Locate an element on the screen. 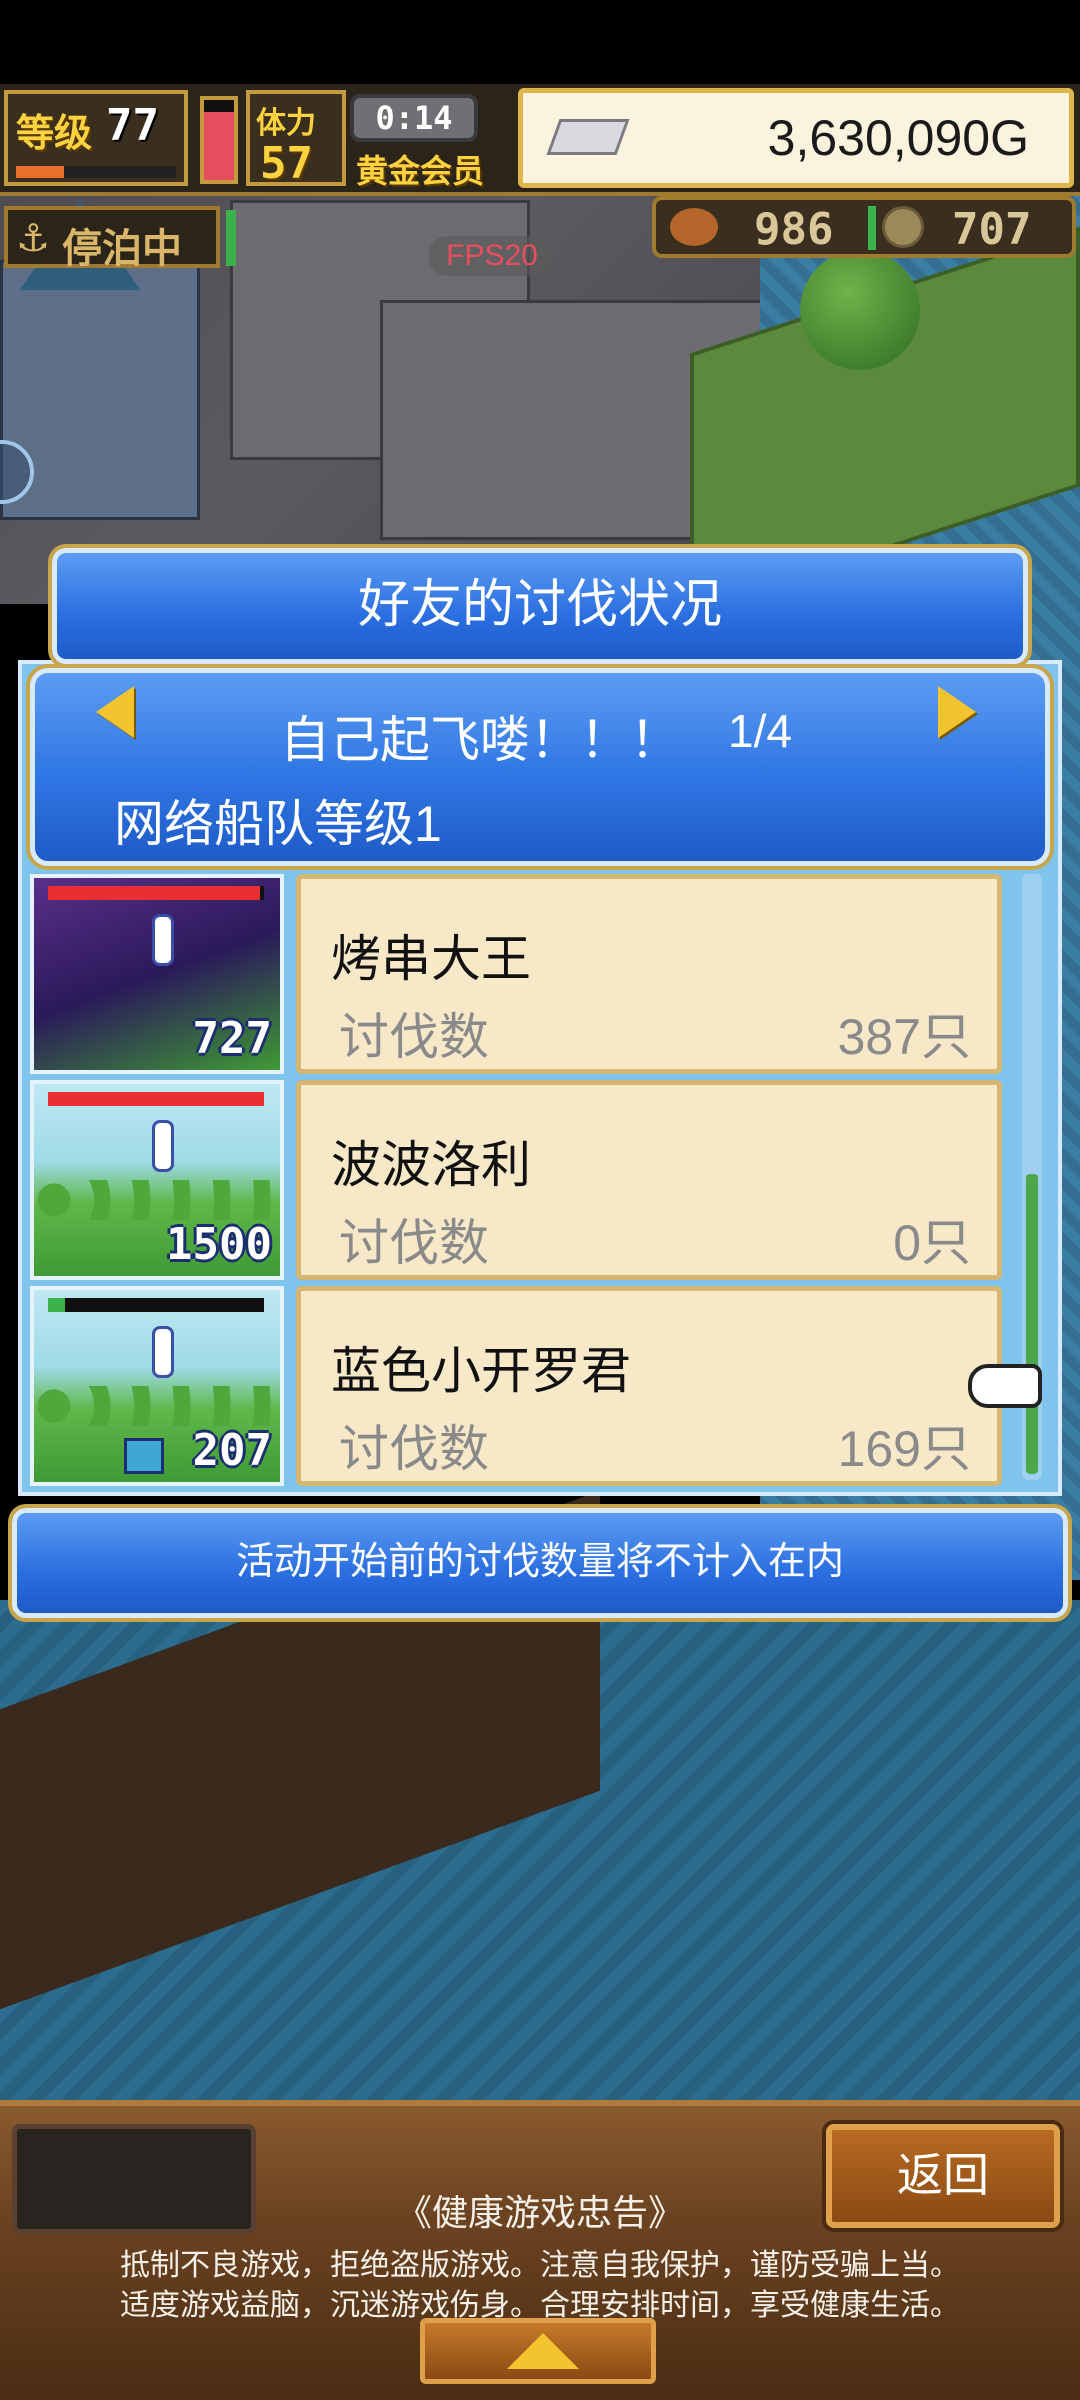  stamina-gauge is located at coordinates (219, 140).